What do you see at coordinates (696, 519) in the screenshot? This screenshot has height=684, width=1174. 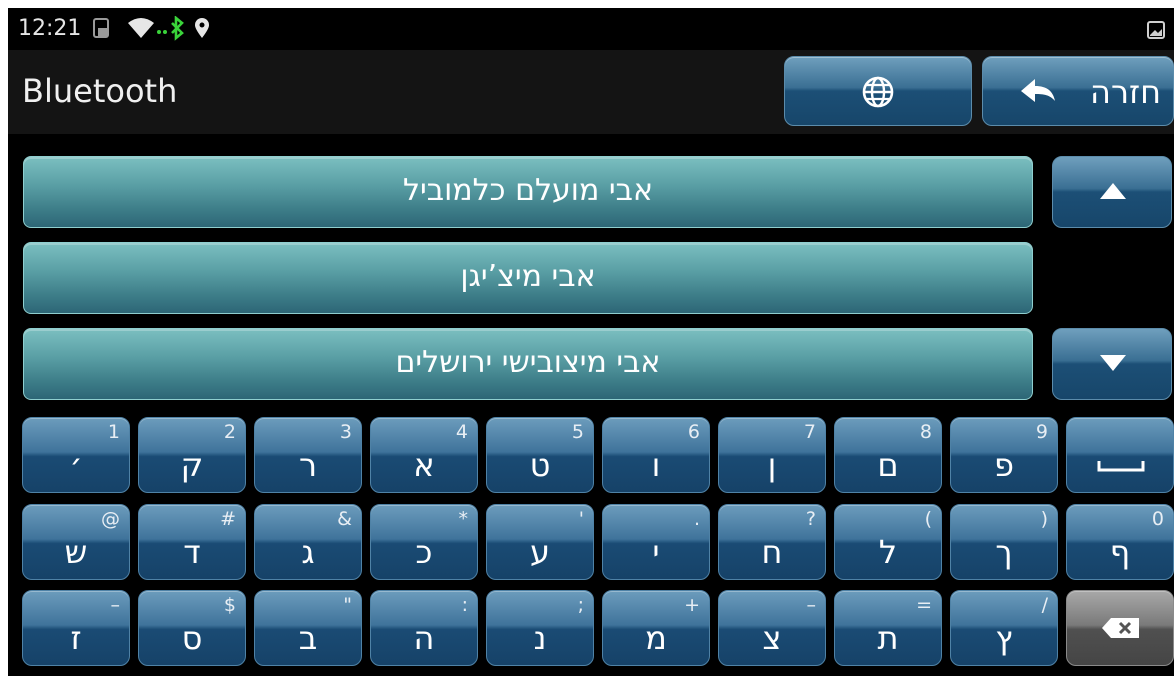 I see `key-secondary-label: .` at bounding box center [696, 519].